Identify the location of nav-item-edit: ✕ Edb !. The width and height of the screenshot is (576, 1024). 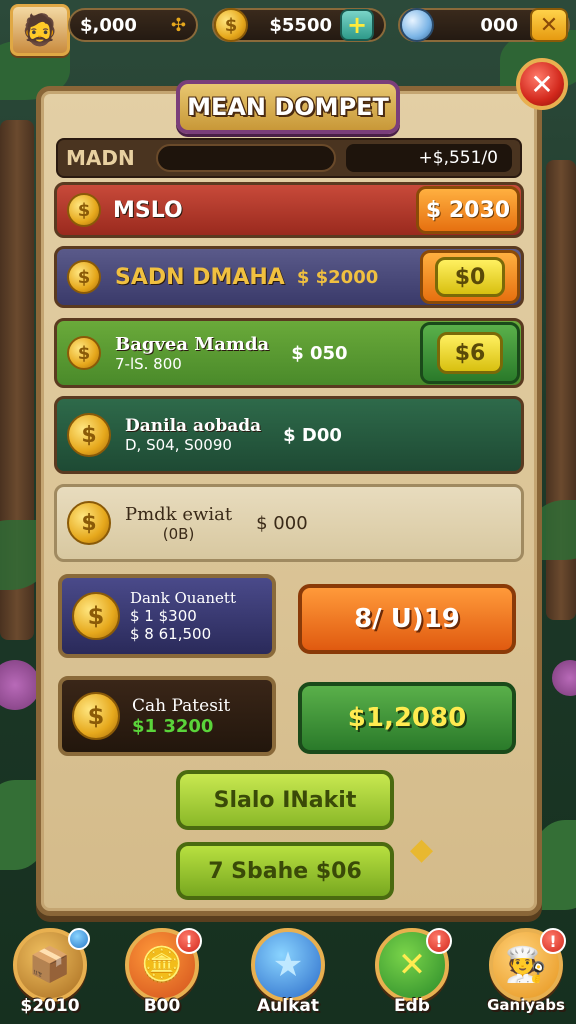
(412, 972).